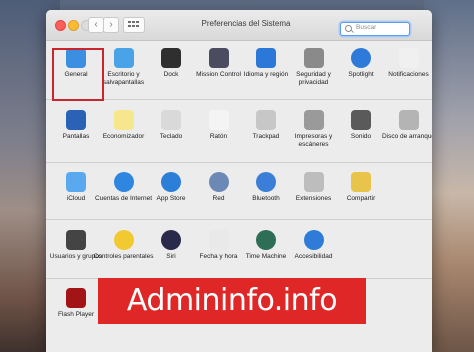 The image size is (474, 352). Describe the element at coordinates (313, 120) in the screenshot. I see `impresoras-icon` at that location.